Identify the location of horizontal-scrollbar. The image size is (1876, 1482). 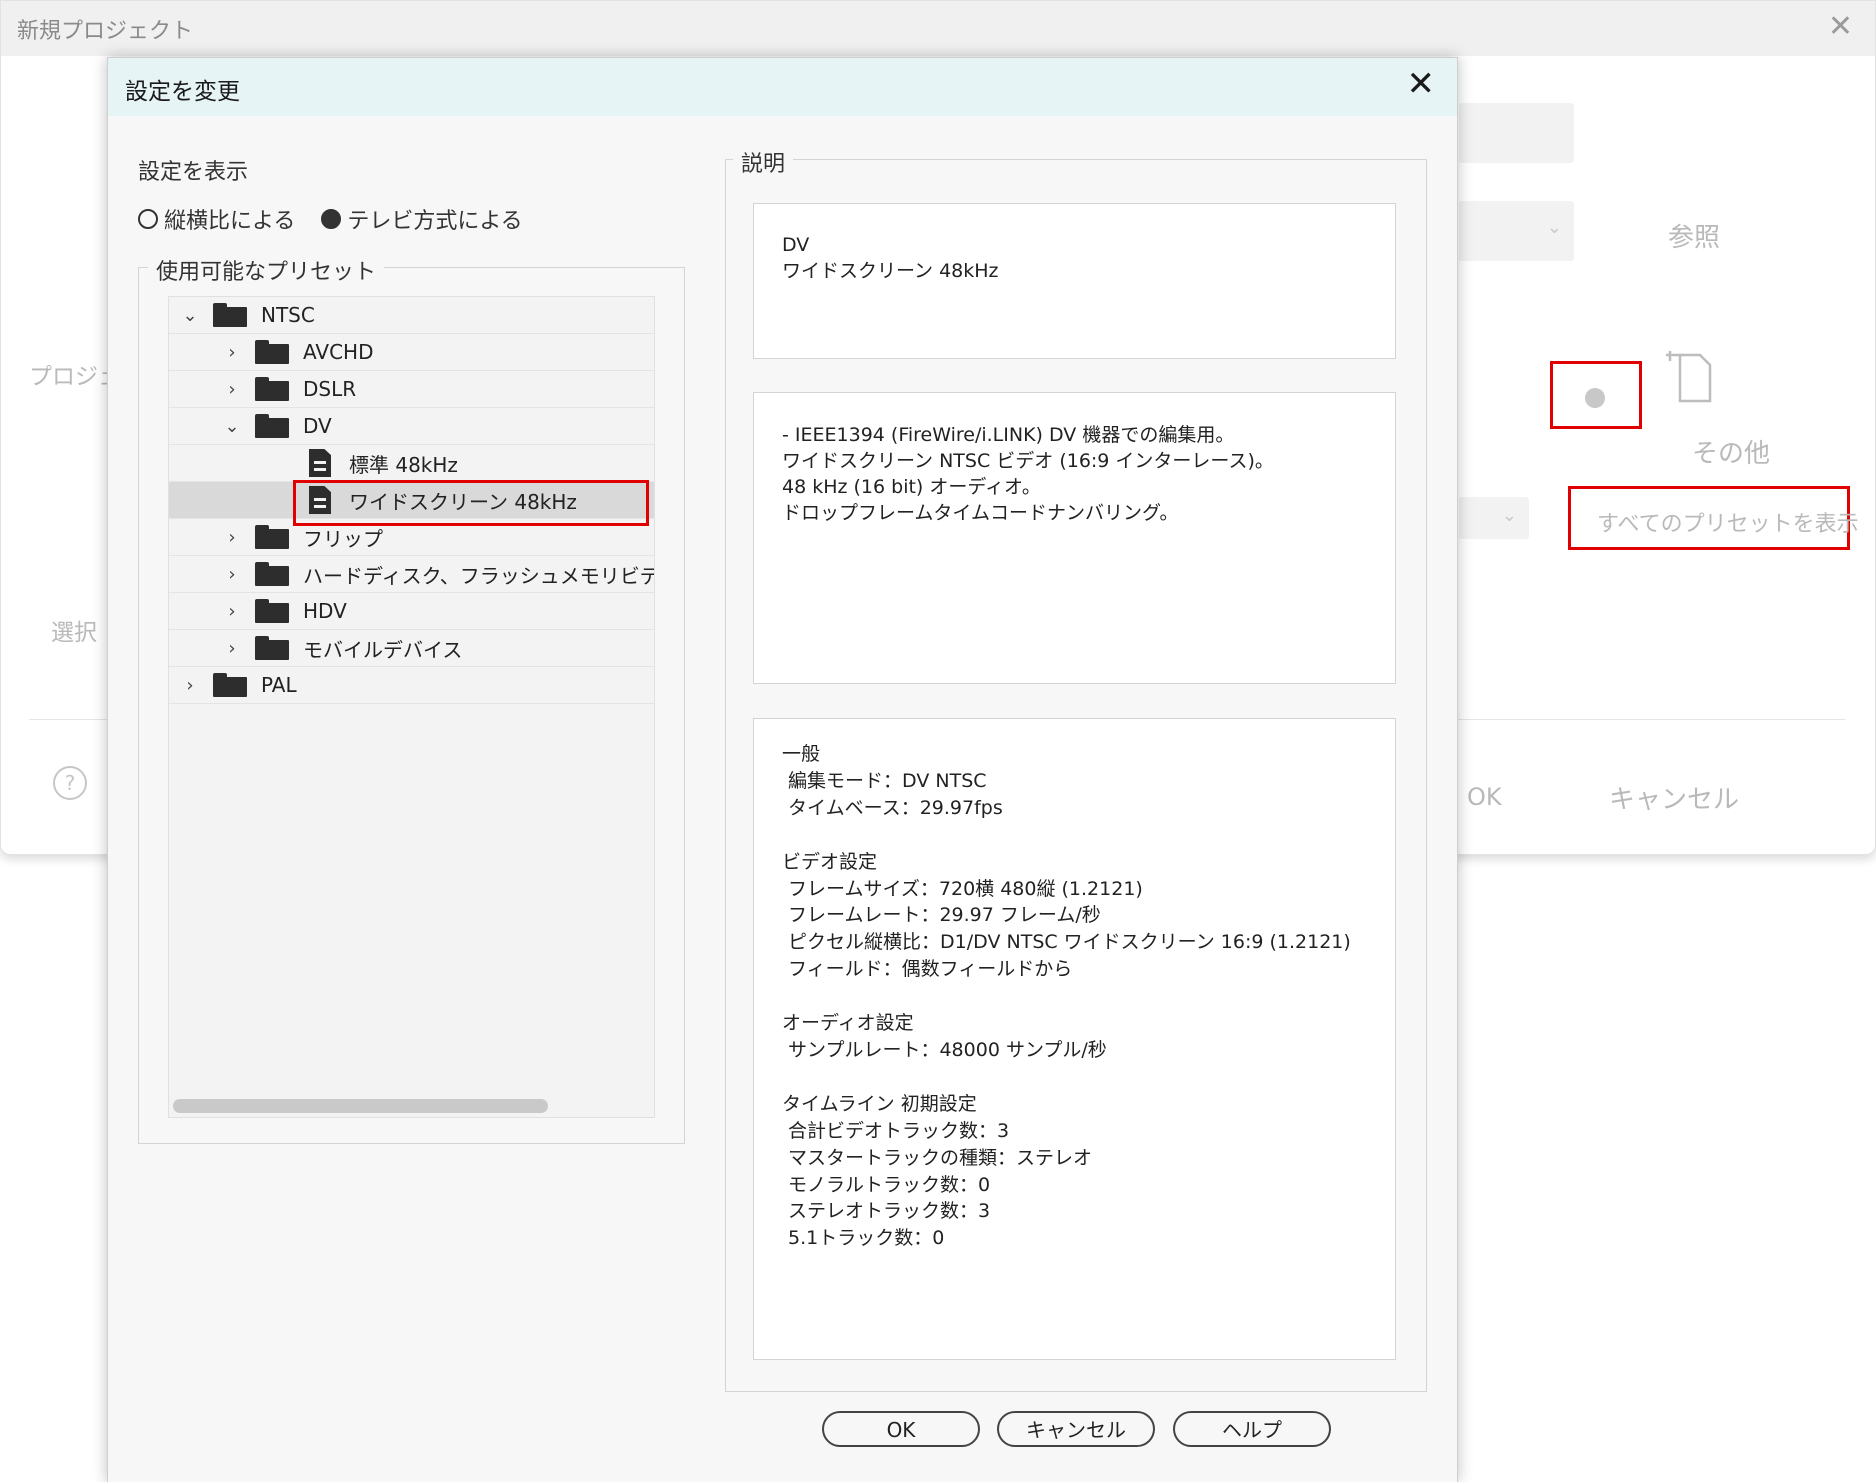
(360, 1106).